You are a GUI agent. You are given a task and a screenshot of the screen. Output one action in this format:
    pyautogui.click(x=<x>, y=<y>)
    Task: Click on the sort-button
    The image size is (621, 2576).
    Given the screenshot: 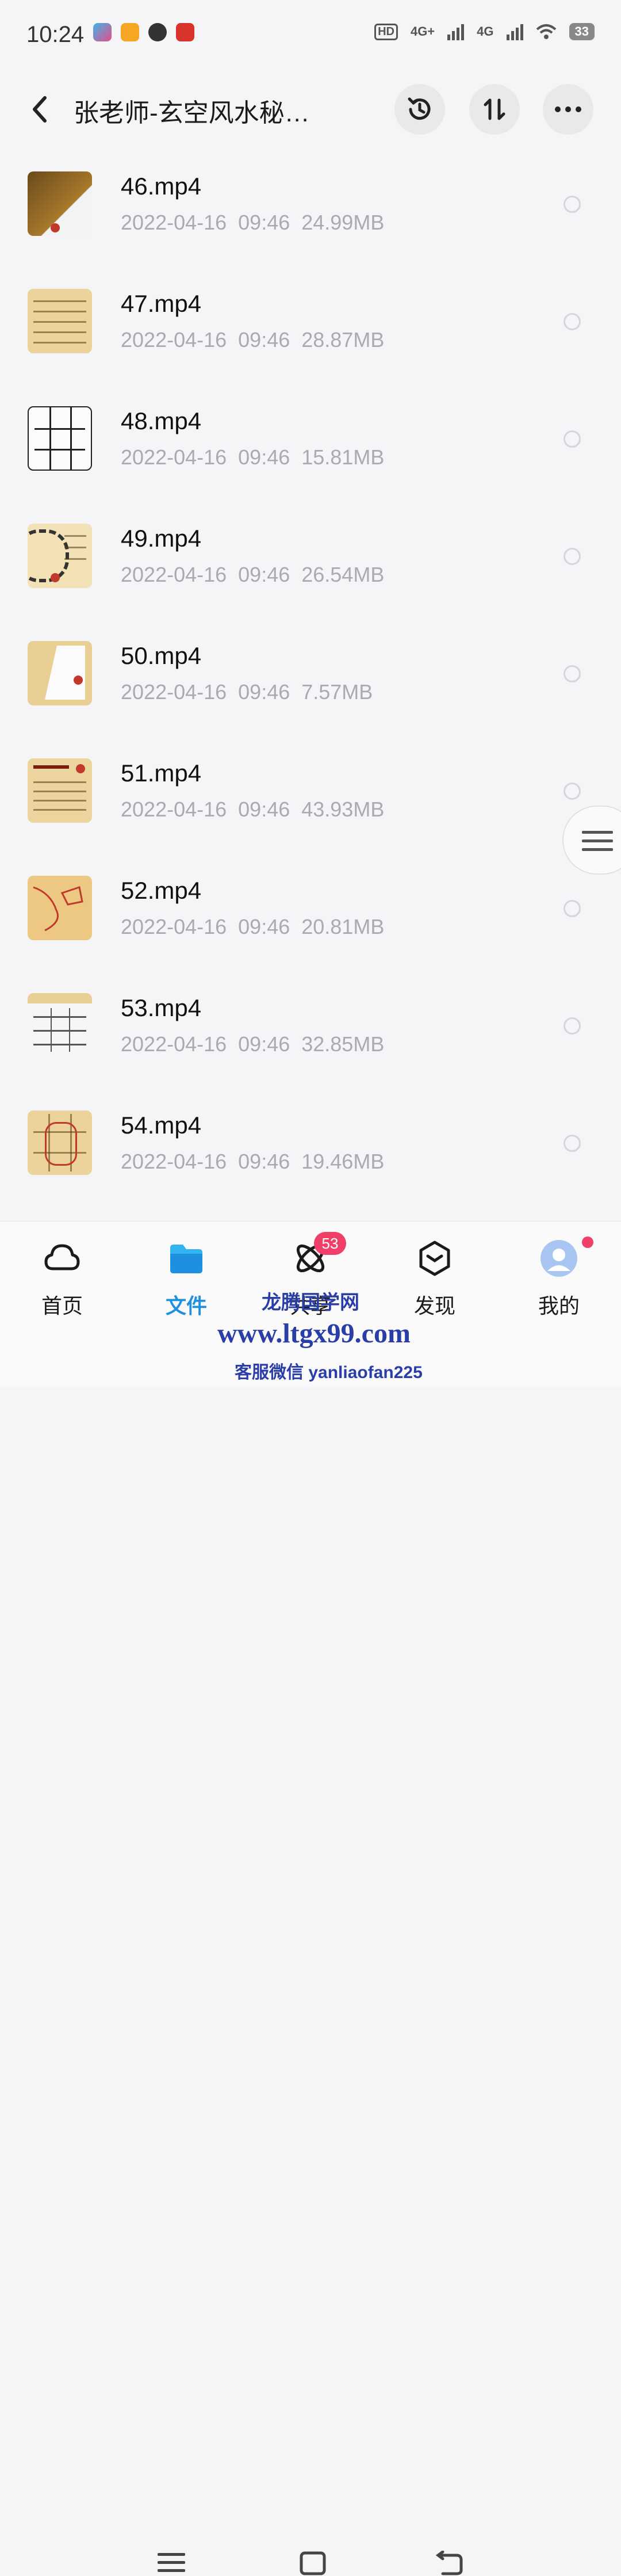 What is the action you would take?
    pyautogui.click(x=494, y=109)
    